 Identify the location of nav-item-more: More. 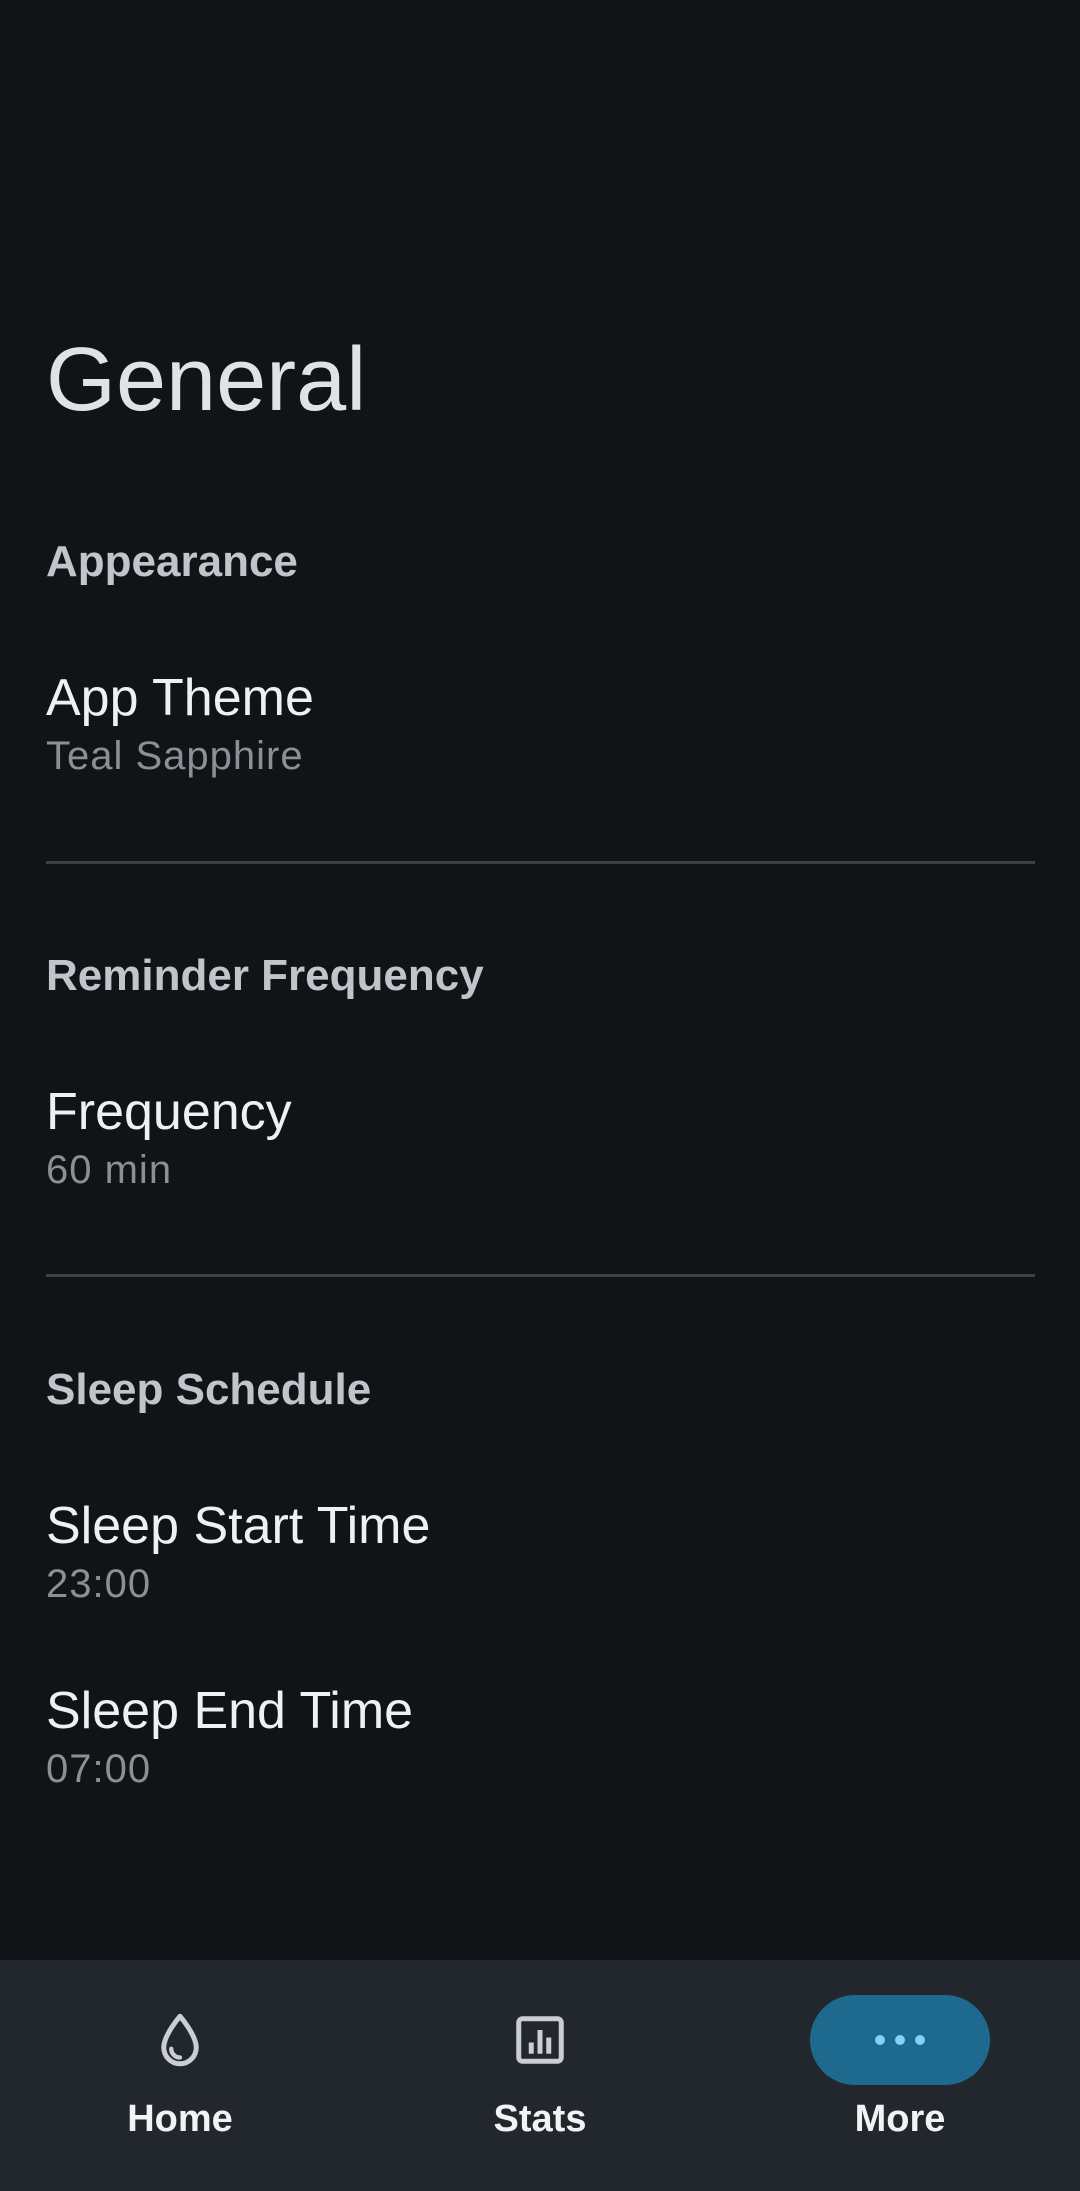
(900, 2075).